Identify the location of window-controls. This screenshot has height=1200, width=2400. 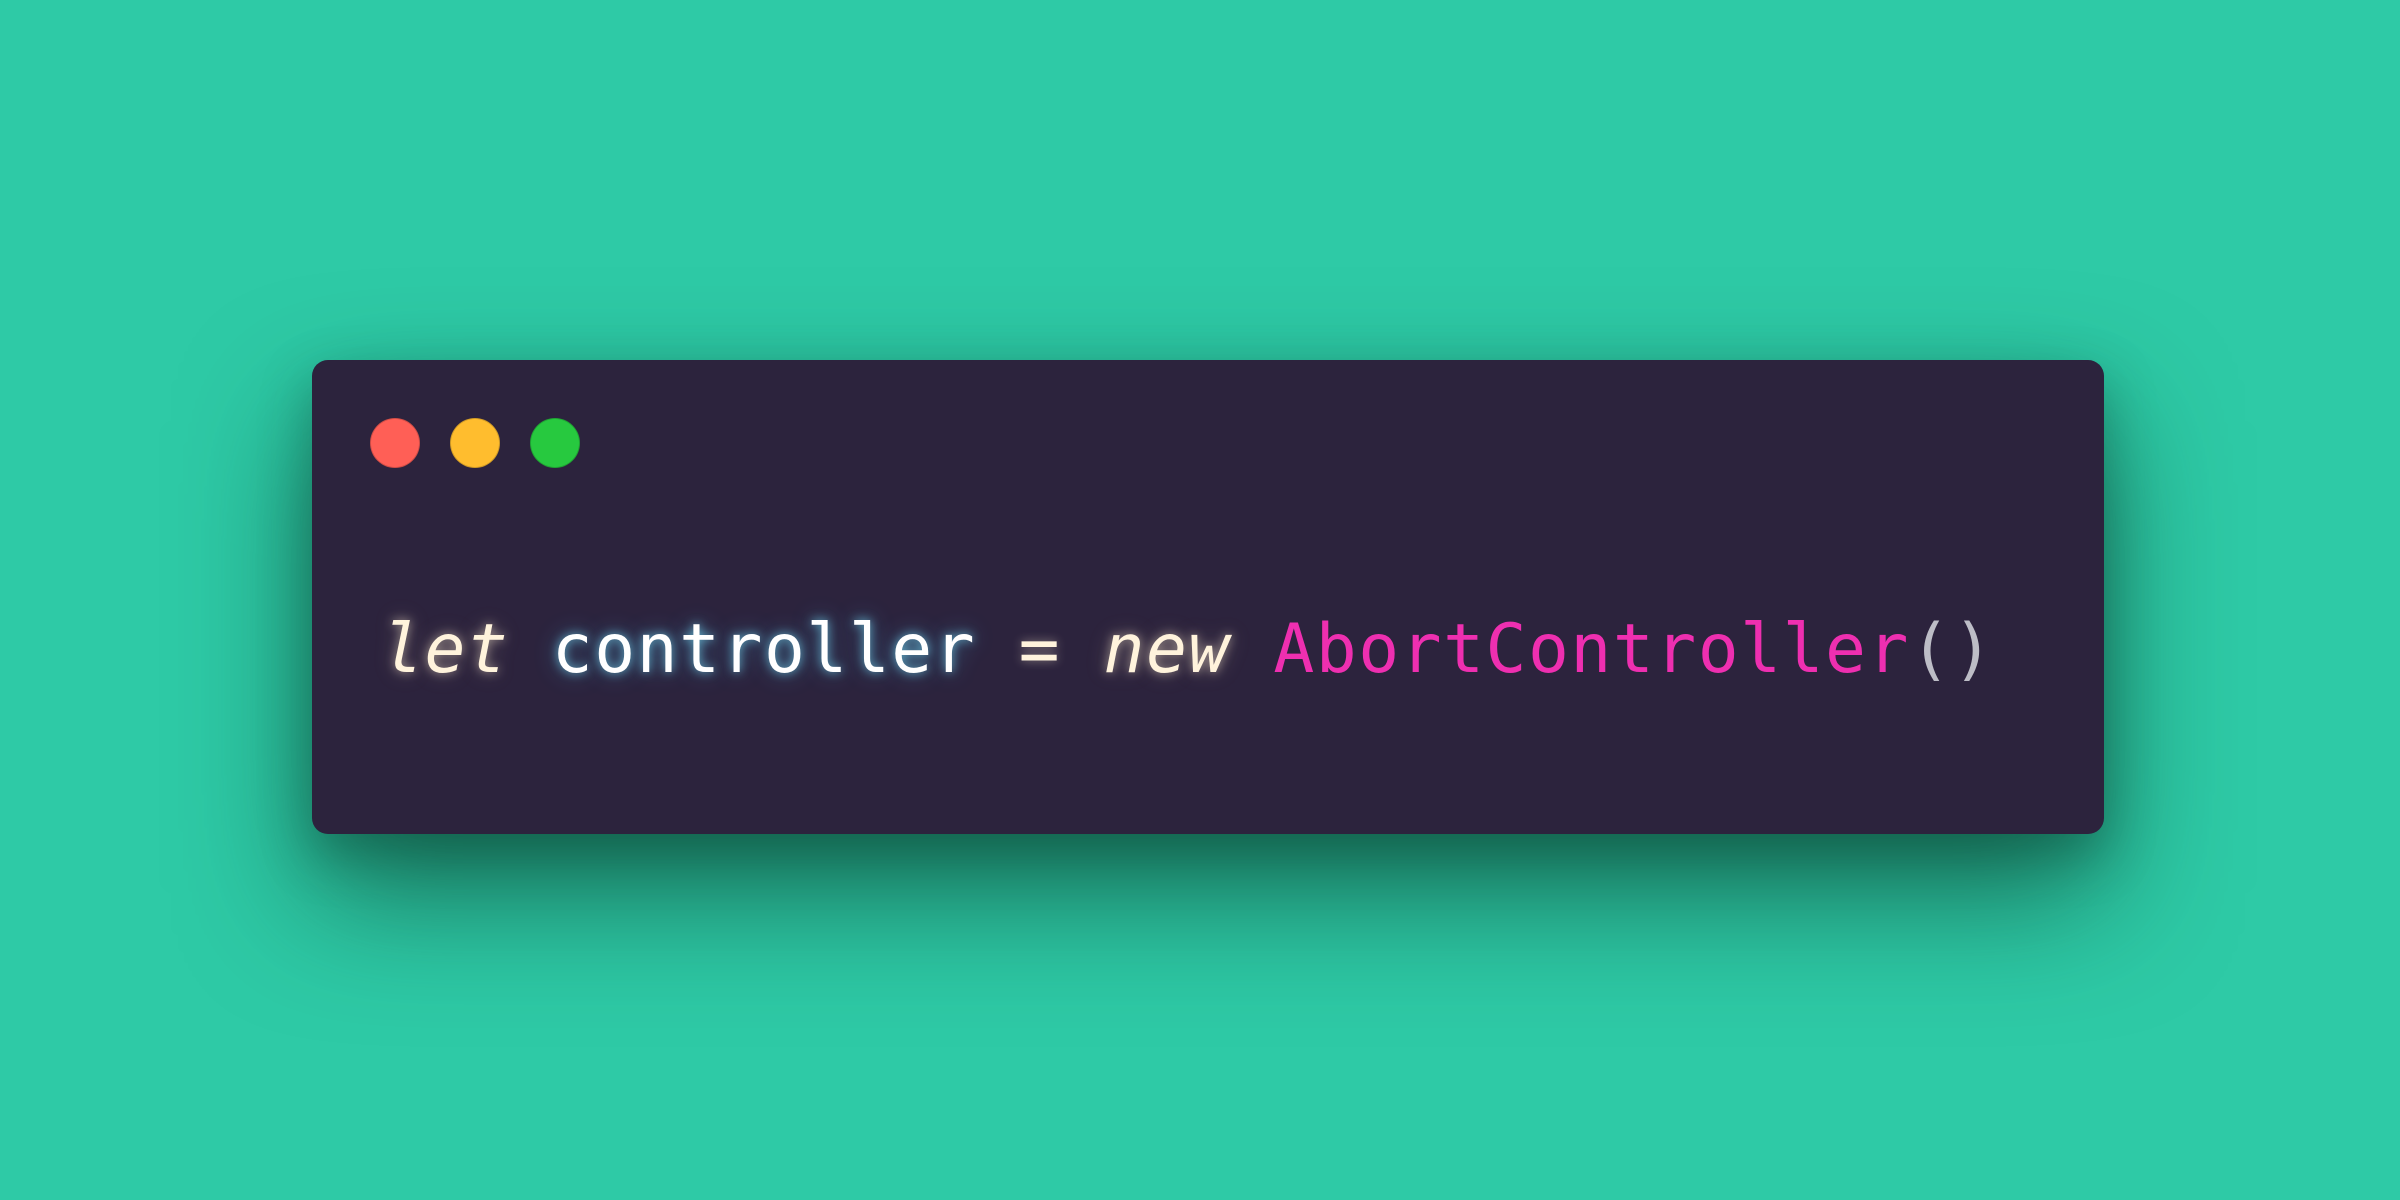
(475, 443).